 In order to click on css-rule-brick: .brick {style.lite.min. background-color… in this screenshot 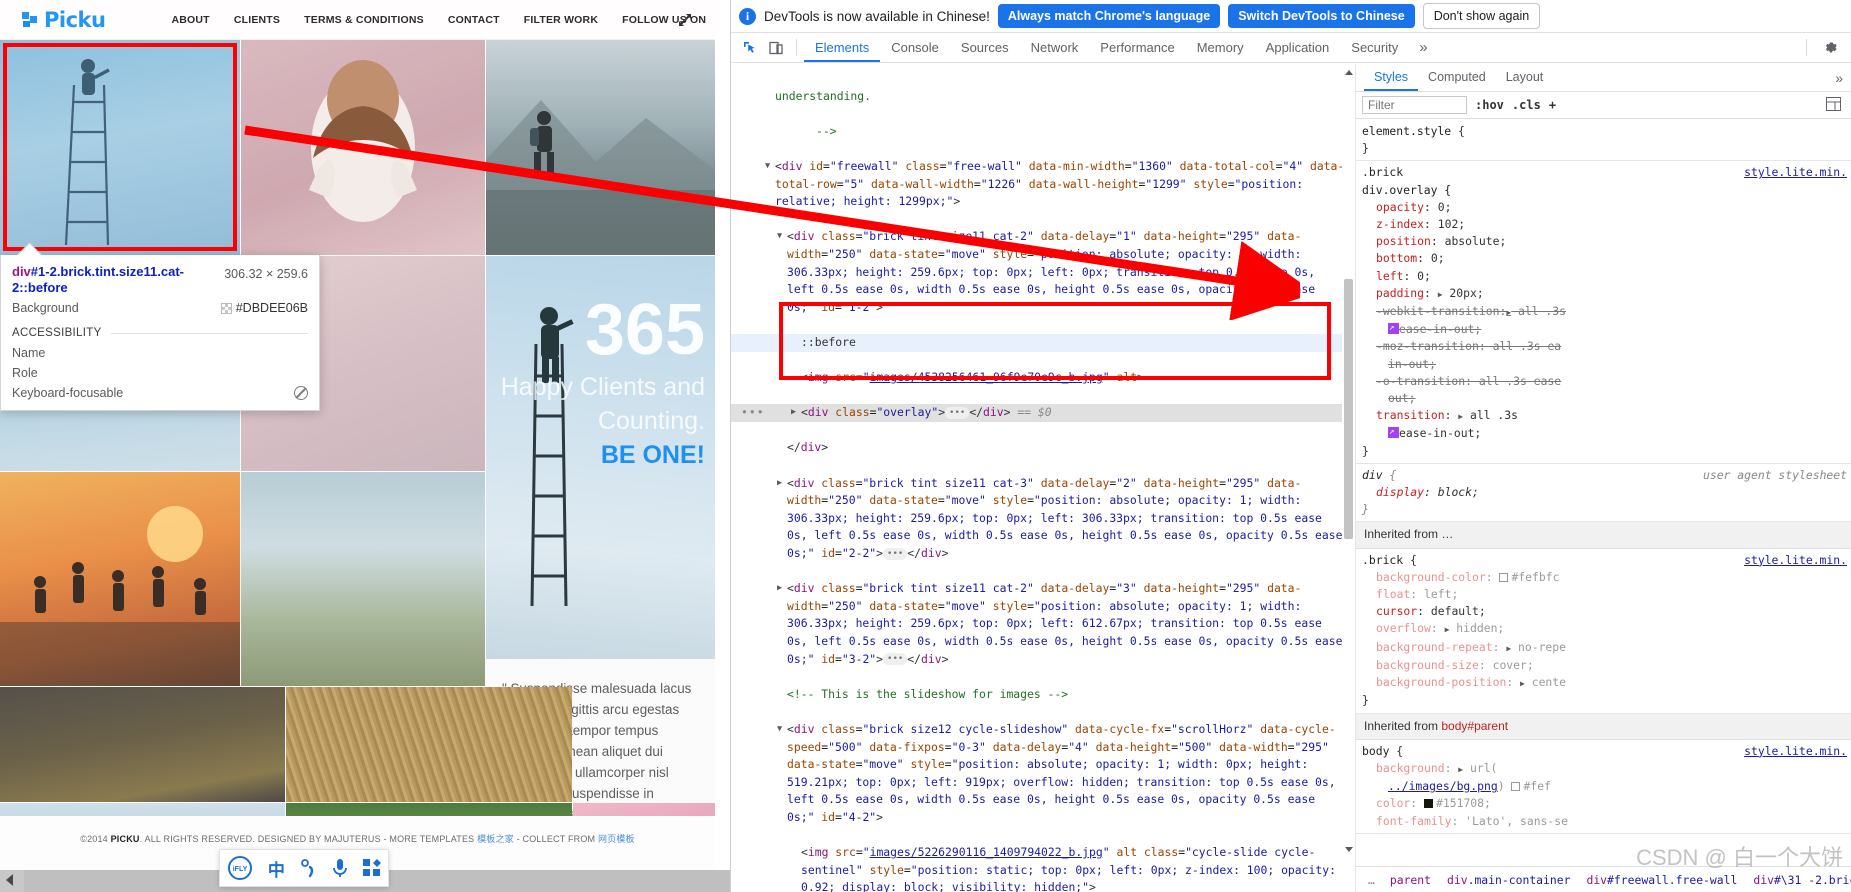, I will do `click(1603, 631)`.